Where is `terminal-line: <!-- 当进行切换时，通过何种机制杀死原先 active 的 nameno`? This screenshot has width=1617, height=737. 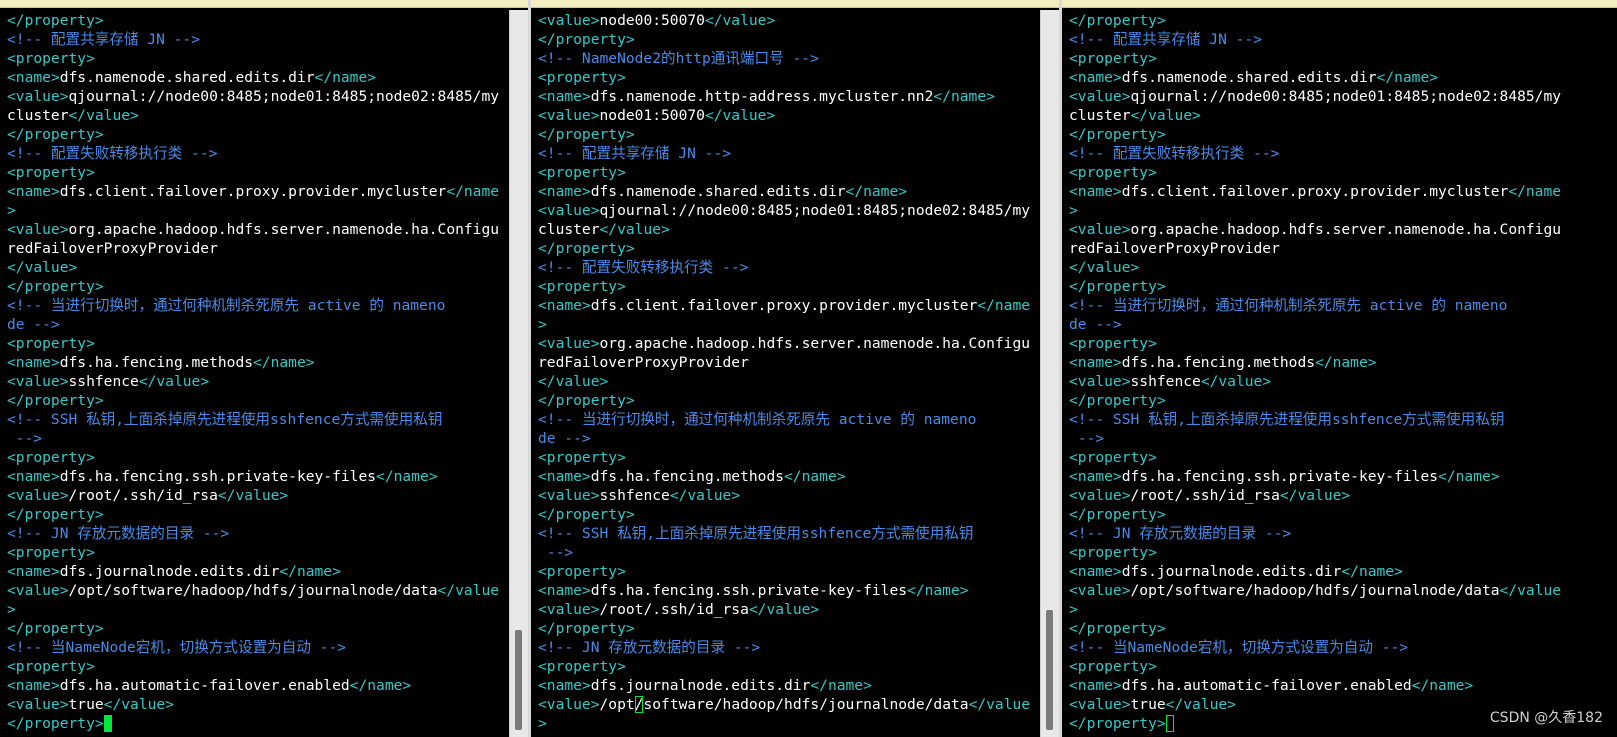 terminal-line: <!-- 当进行切换时，通过何种机制杀死原先 active 的 nameno is located at coordinates (1333, 305).